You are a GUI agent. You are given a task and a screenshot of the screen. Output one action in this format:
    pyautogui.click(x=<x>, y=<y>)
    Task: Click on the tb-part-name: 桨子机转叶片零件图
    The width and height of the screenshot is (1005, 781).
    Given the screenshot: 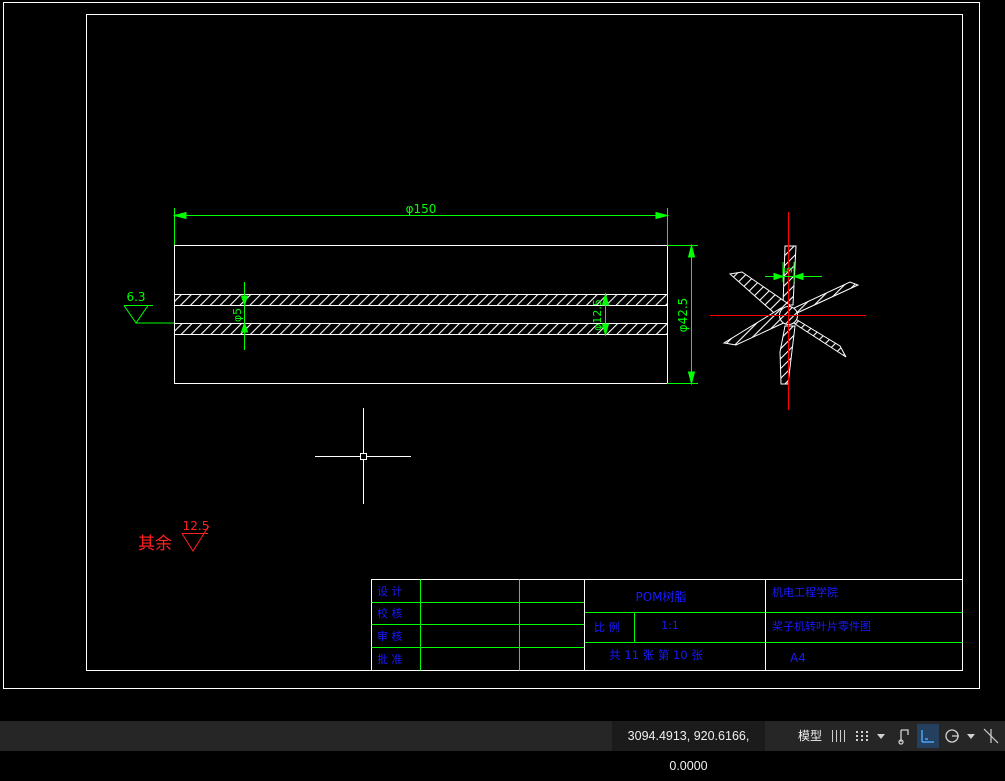 What is the action you would take?
    pyautogui.click(x=821, y=626)
    